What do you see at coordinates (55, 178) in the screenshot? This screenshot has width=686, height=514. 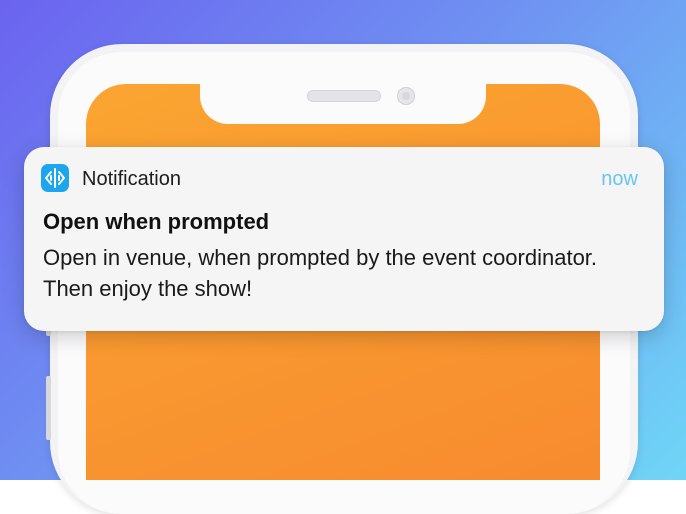 I see `waveform-icon` at bounding box center [55, 178].